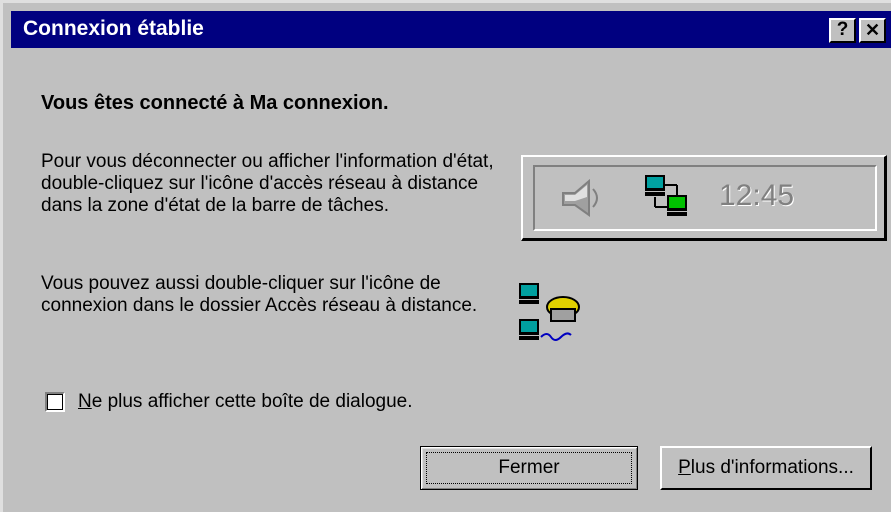 The height and width of the screenshot is (512, 891). I want to click on close-window-button: ✕, so click(872, 30).